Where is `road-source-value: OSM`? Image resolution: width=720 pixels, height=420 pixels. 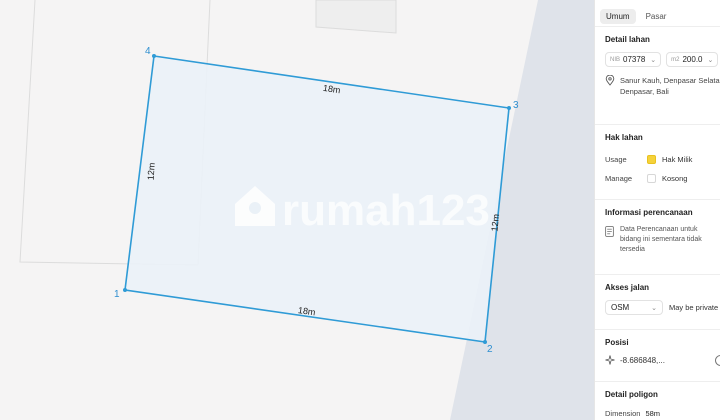
road-source-value: OSM is located at coordinates (620, 307).